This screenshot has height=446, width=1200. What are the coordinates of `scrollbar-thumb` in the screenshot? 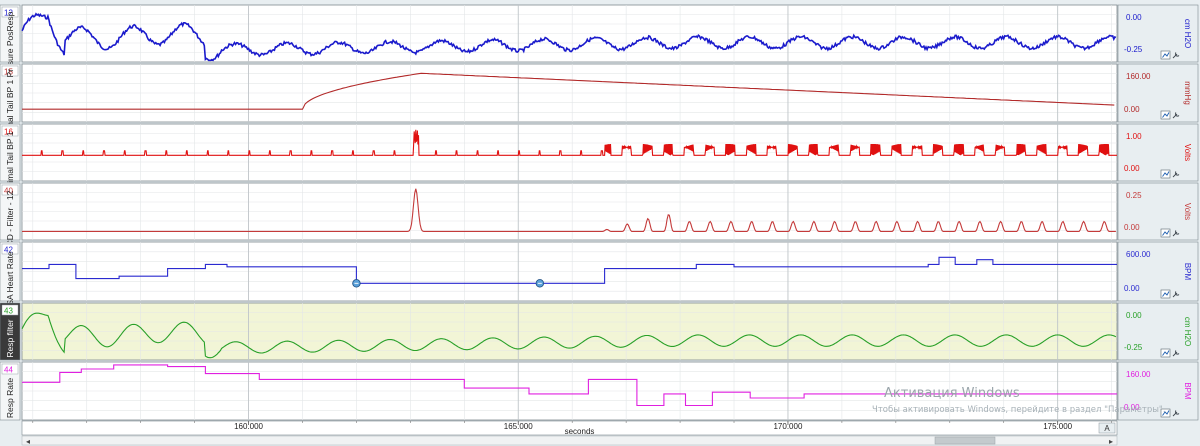 It's located at (965, 440).